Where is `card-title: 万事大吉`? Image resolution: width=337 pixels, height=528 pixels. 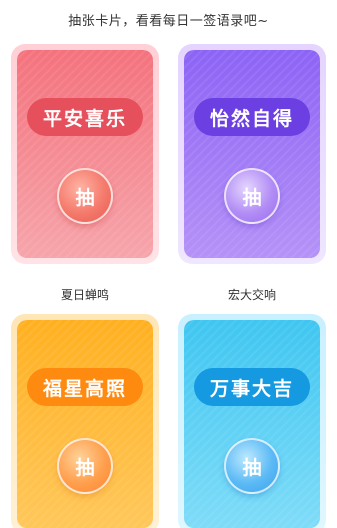
card-title: 万事大吉 is located at coordinates (252, 387).